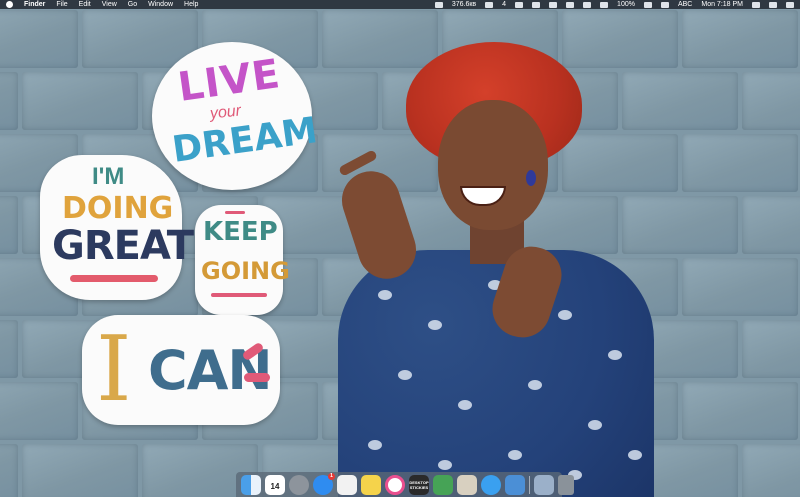 The height and width of the screenshot is (497, 800). What do you see at coordinates (467, 484) in the screenshot?
I see `preview-app-icon` at bounding box center [467, 484].